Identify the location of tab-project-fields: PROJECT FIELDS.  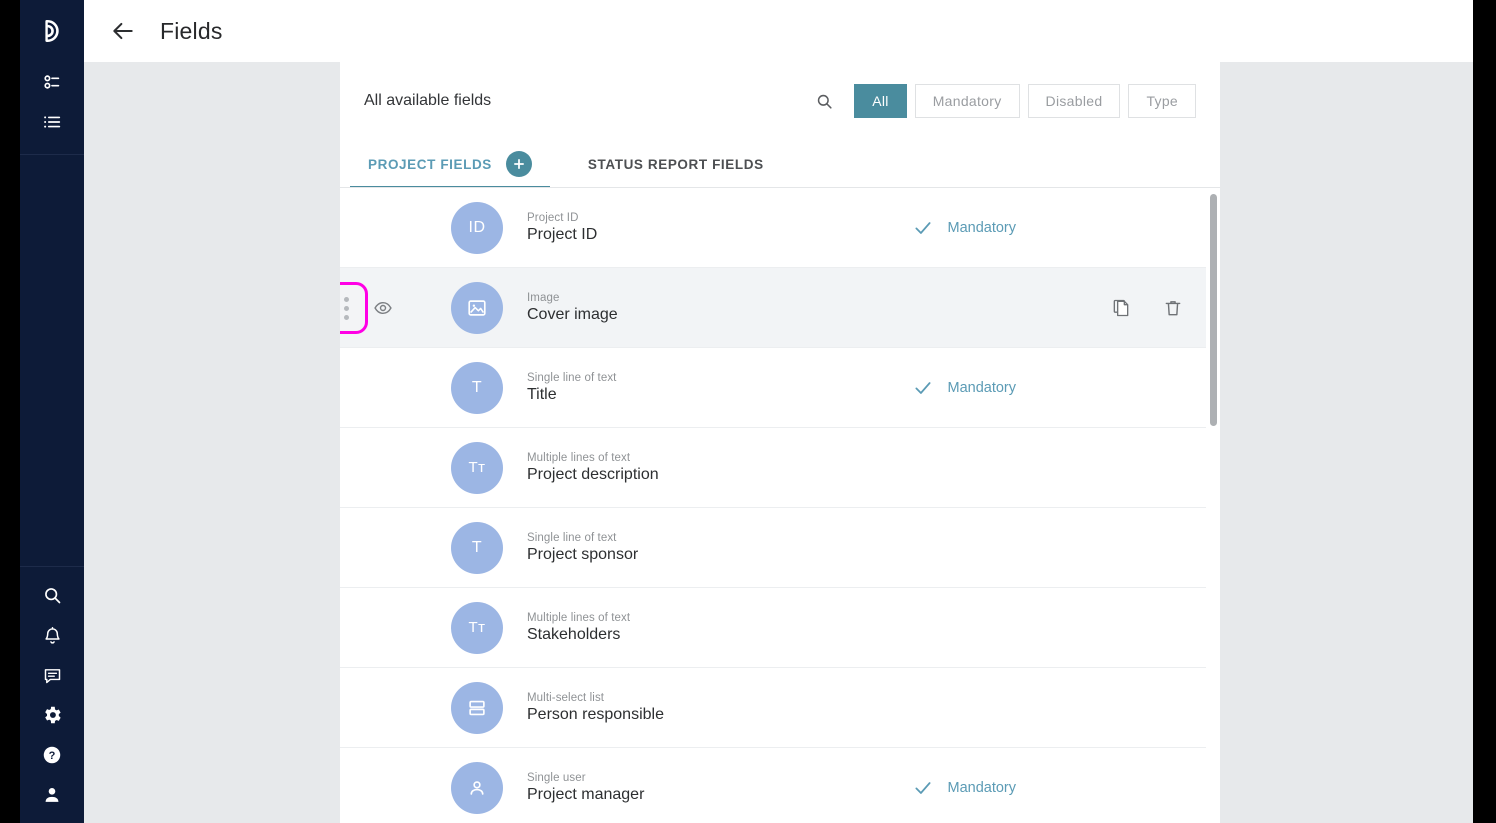
(450, 164).